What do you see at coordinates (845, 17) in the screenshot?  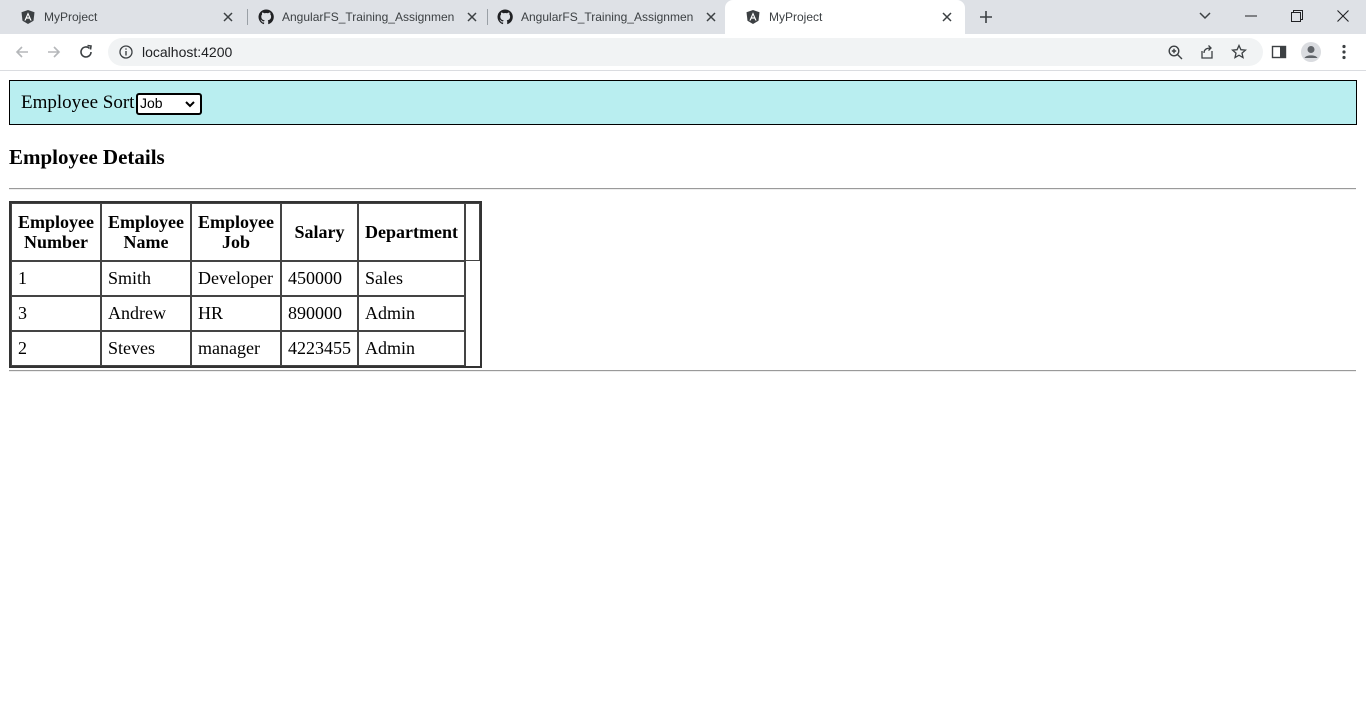 I see `tab-myproject-active: MyProject` at bounding box center [845, 17].